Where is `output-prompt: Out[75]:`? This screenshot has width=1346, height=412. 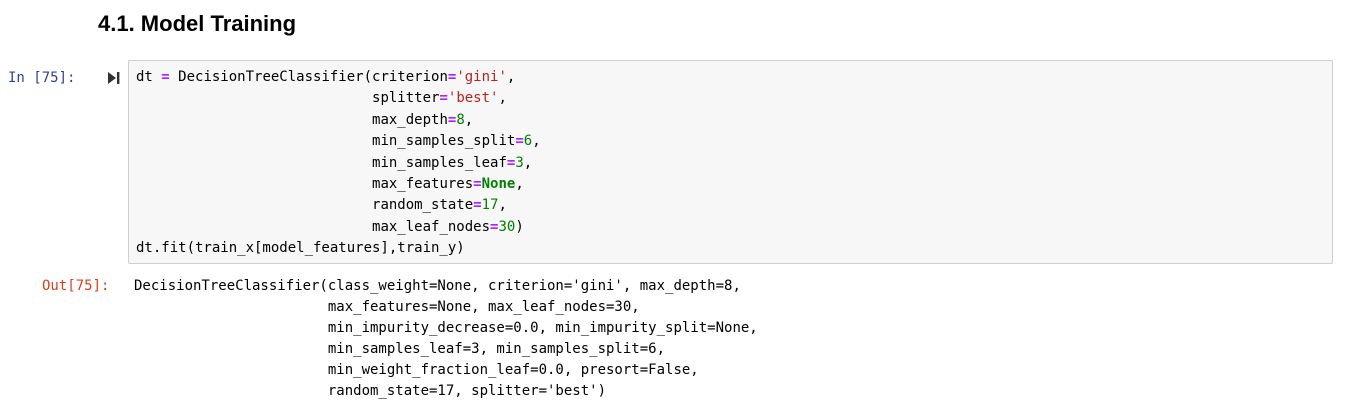 output-prompt: Out[75]: is located at coordinates (76, 286).